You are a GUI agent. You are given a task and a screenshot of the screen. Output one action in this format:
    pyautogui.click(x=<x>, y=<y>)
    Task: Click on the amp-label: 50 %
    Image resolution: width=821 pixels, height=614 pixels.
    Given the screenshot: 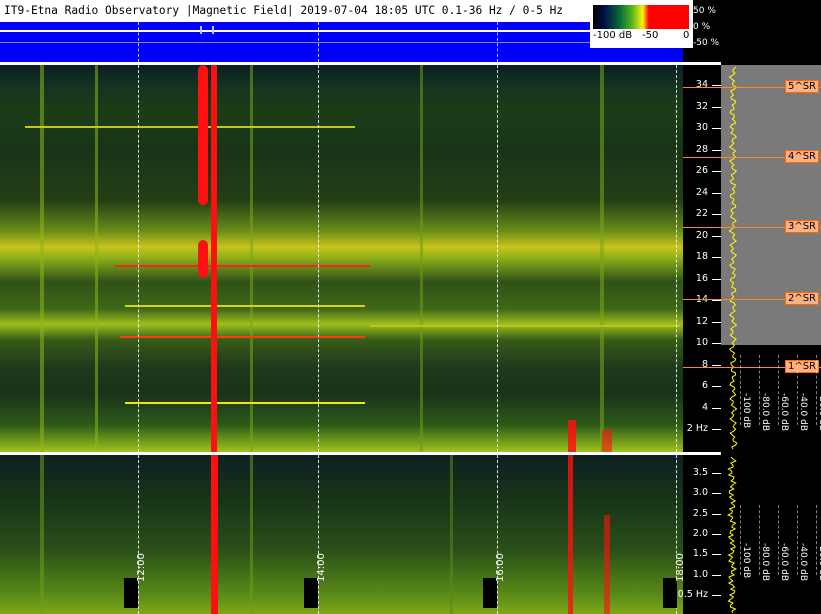 What is the action you would take?
    pyautogui.click(x=704, y=11)
    